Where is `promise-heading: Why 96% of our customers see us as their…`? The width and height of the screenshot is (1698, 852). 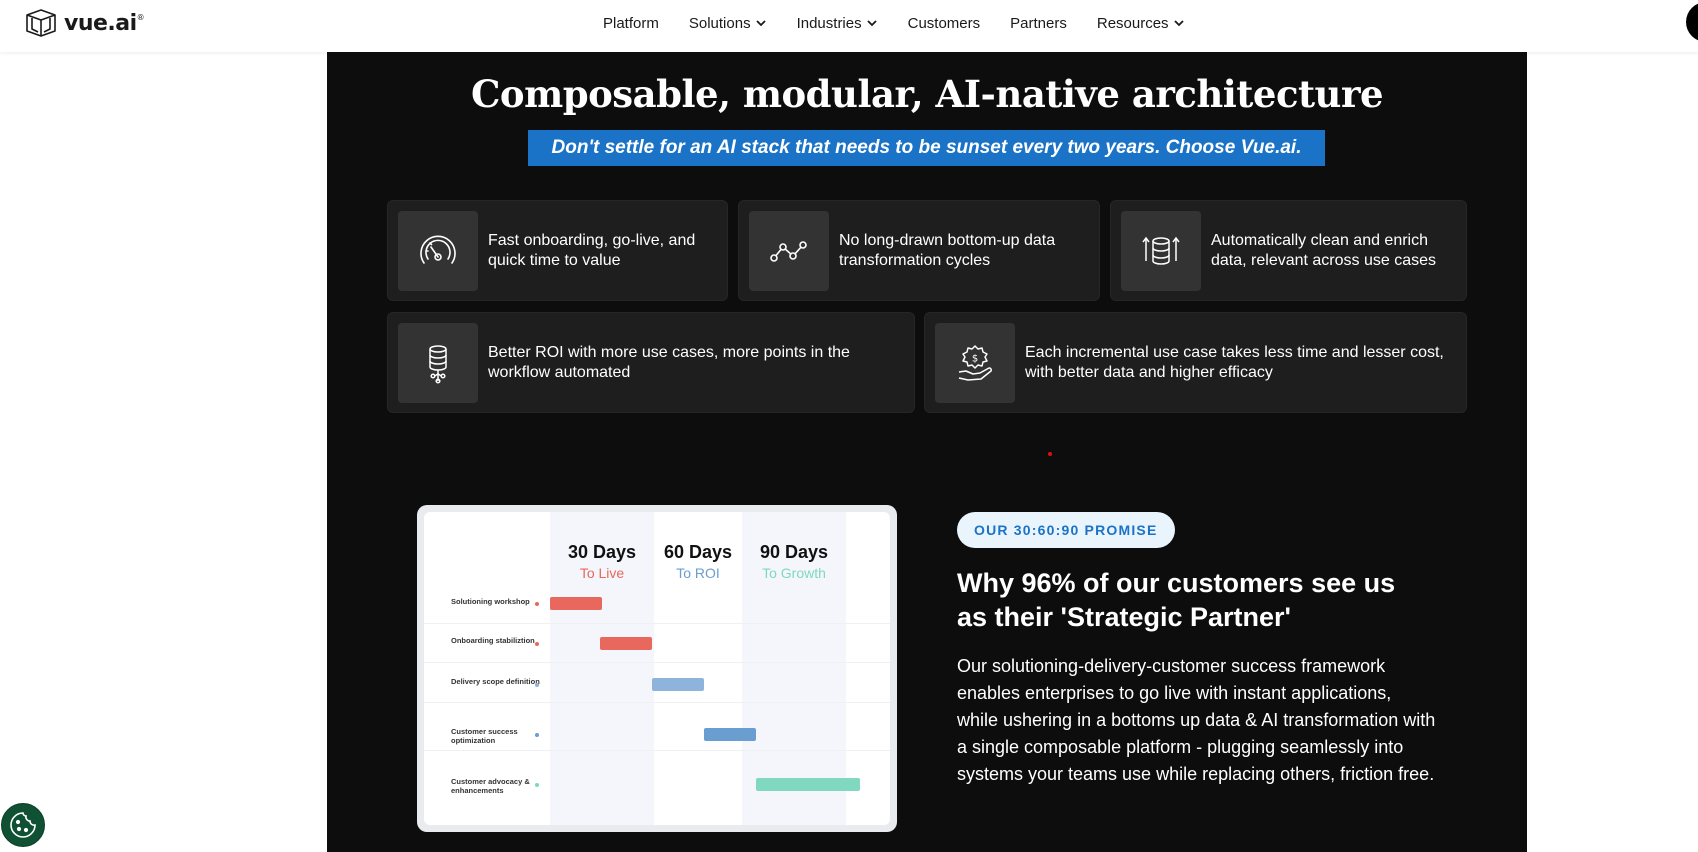
promise-heading: Why 96% of our customers see us as their… is located at coordinates (1176, 600).